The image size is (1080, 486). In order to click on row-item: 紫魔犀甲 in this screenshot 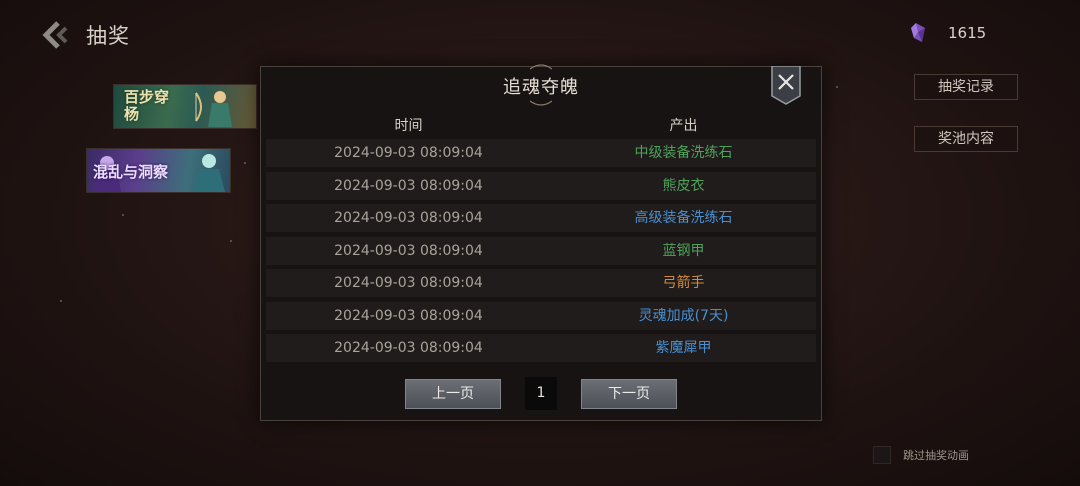, I will do `click(683, 348)`.